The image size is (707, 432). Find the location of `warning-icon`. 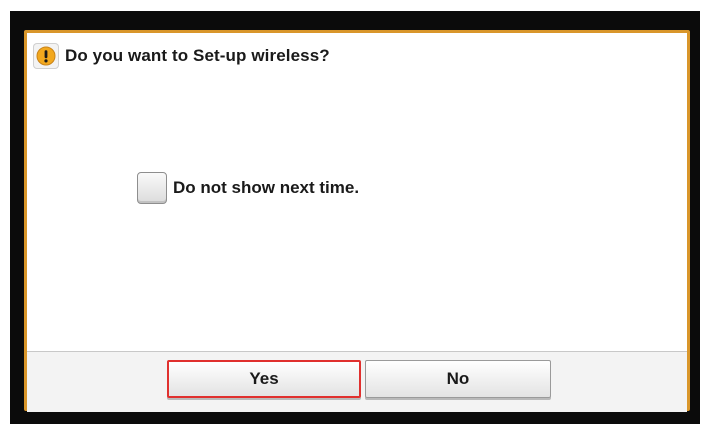

warning-icon is located at coordinates (46, 56).